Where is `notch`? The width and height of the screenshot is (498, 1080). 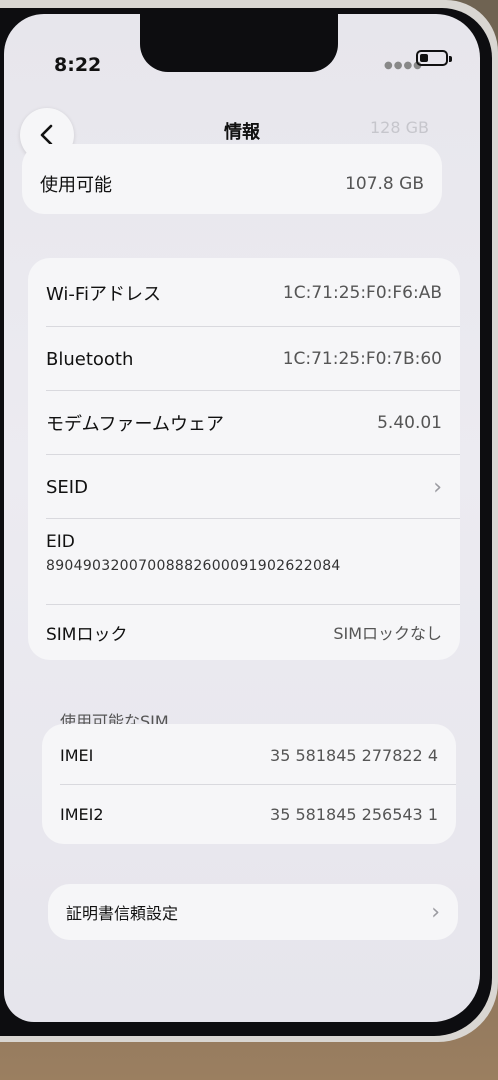 notch is located at coordinates (239, 43).